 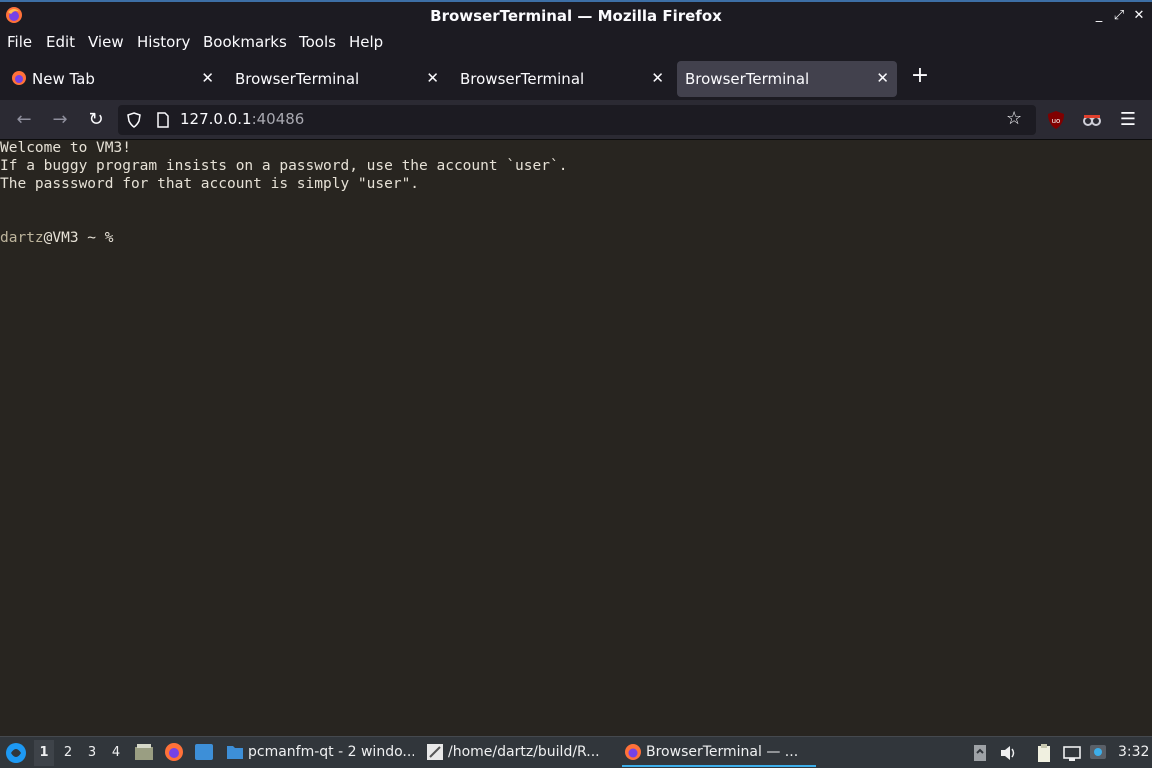 What do you see at coordinates (106, 42) in the screenshot?
I see `menu-view: View` at bounding box center [106, 42].